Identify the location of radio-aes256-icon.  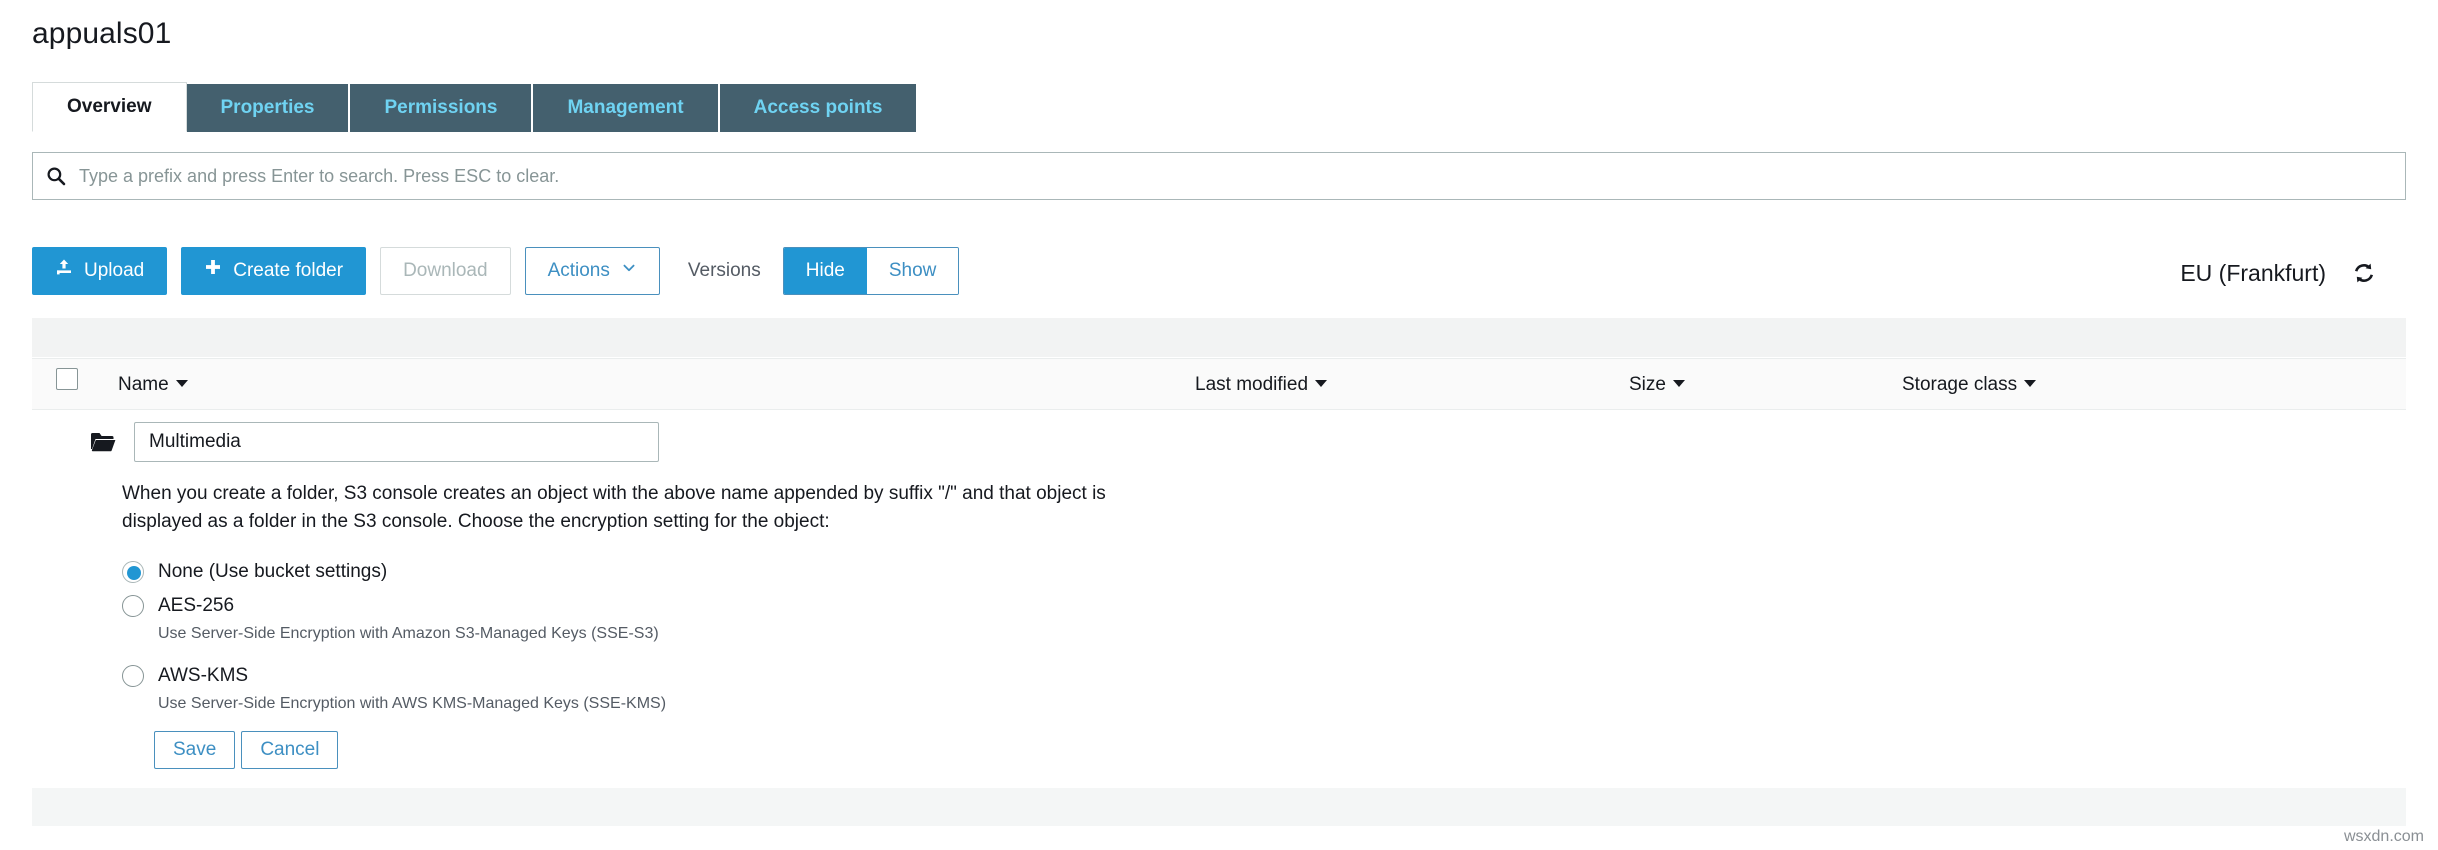
(133, 606).